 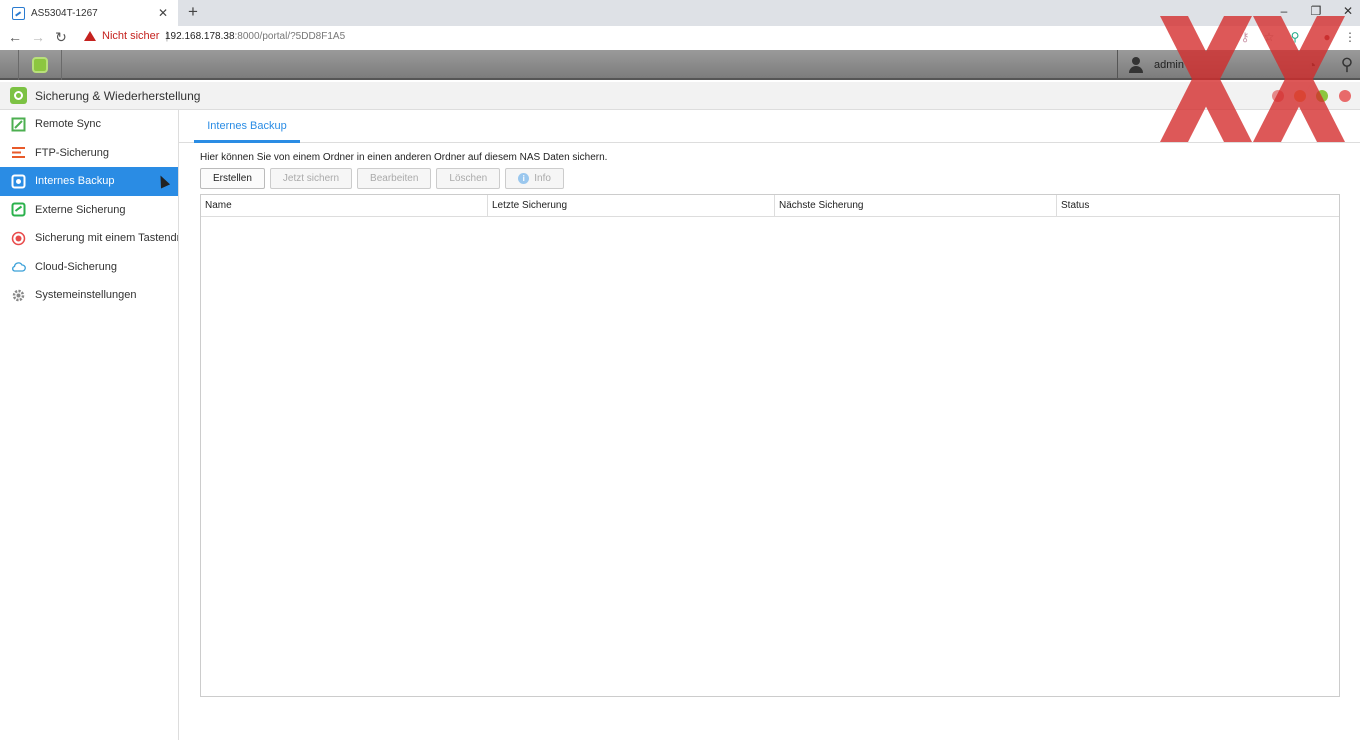 I want to click on sync-icon, so click(x=18, y=124).